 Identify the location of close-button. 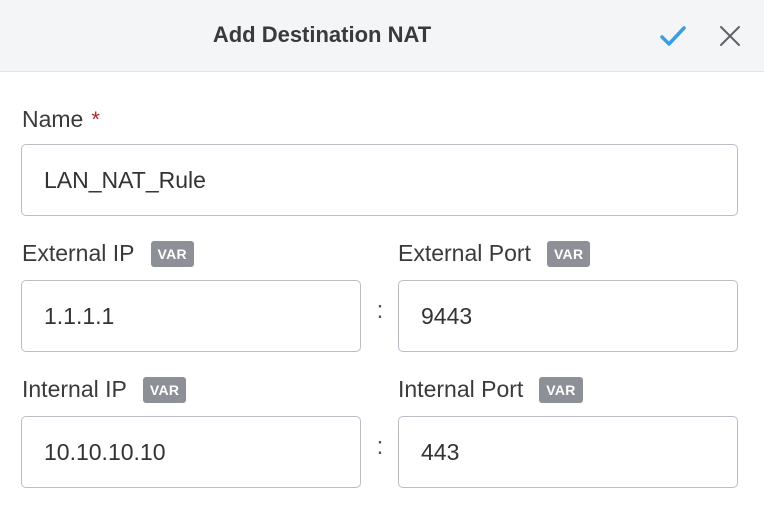
(730, 36).